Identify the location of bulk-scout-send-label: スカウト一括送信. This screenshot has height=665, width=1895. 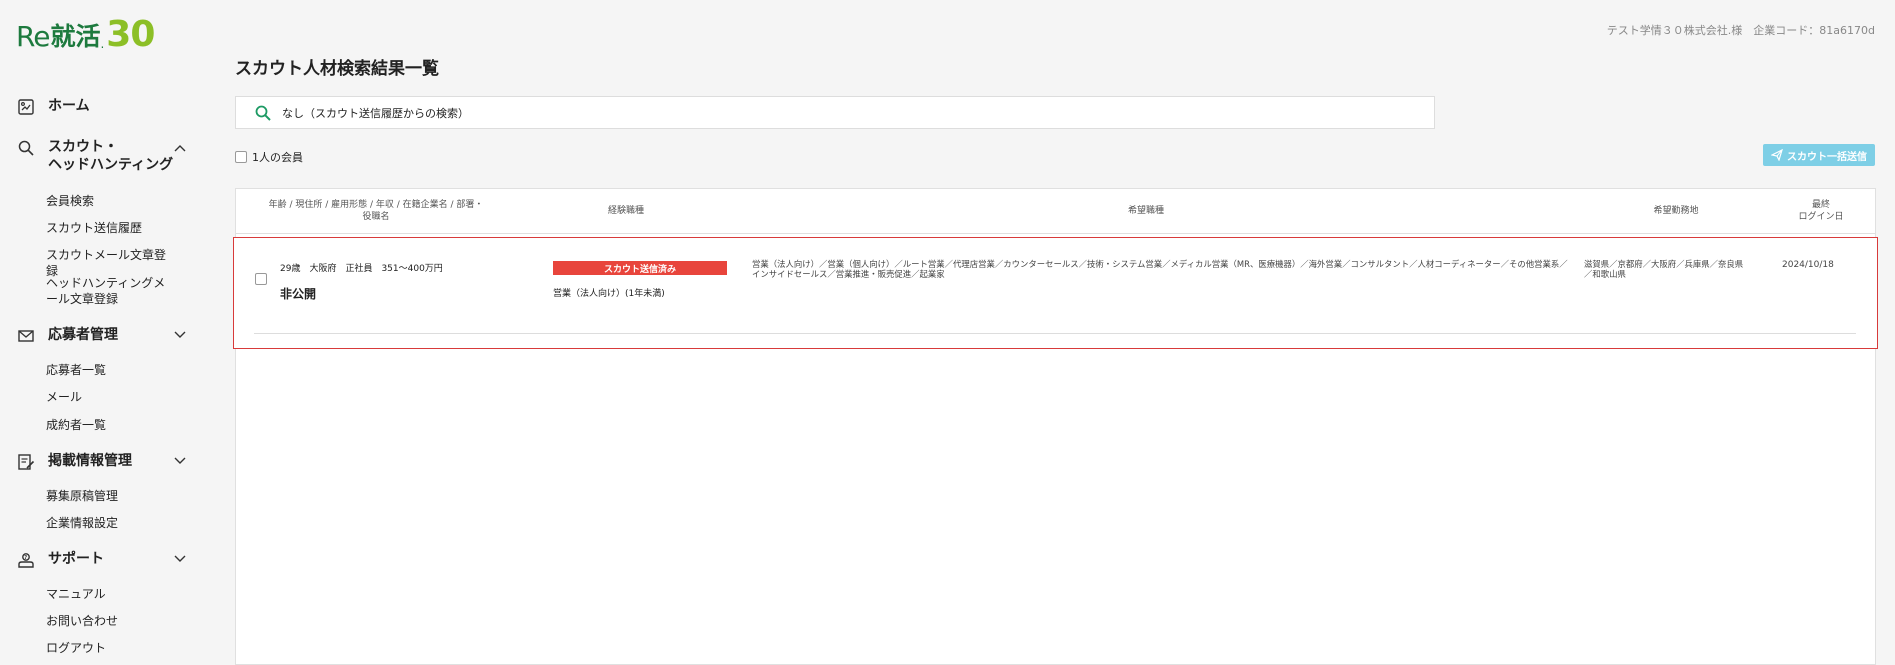
(1827, 157).